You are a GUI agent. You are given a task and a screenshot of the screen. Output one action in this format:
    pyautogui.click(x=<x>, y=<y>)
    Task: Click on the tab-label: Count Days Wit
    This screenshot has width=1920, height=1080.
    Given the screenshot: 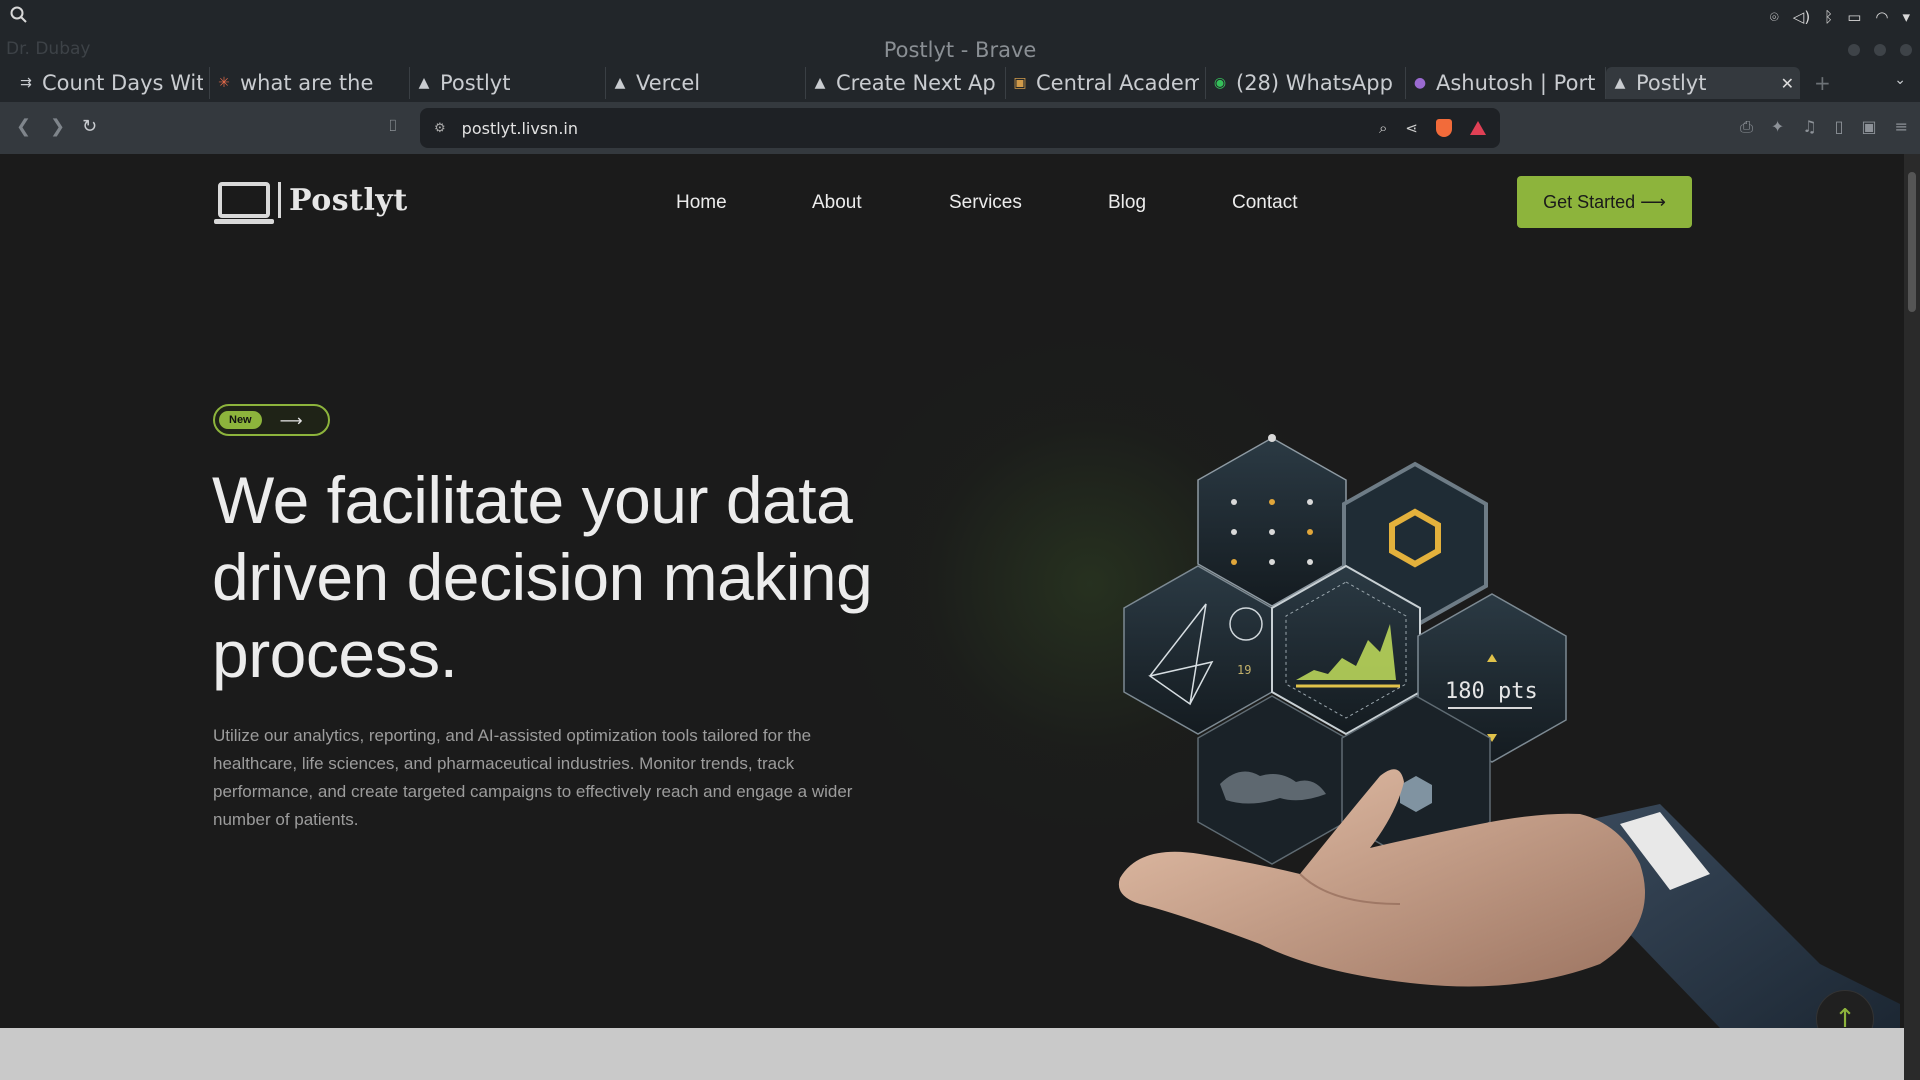 What is the action you would take?
    pyautogui.click(x=122, y=83)
    